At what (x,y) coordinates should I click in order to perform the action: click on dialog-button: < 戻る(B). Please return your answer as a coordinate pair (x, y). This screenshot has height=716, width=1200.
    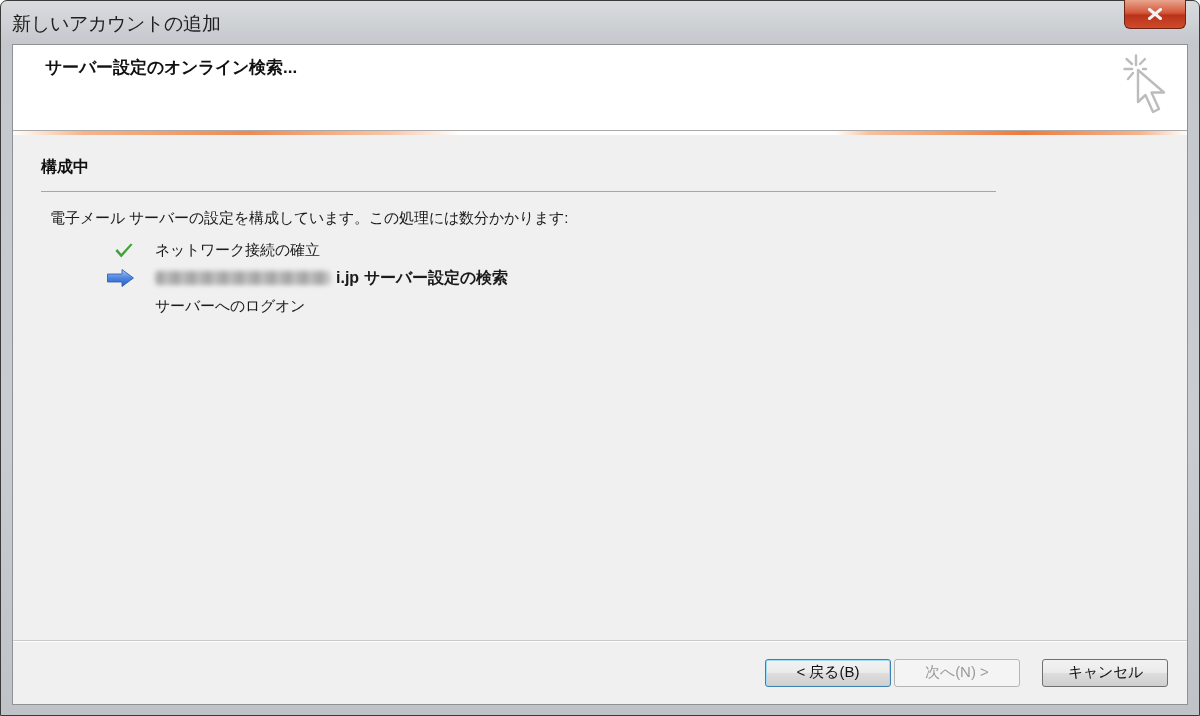
    Looking at the image, I should click on (828, 672).